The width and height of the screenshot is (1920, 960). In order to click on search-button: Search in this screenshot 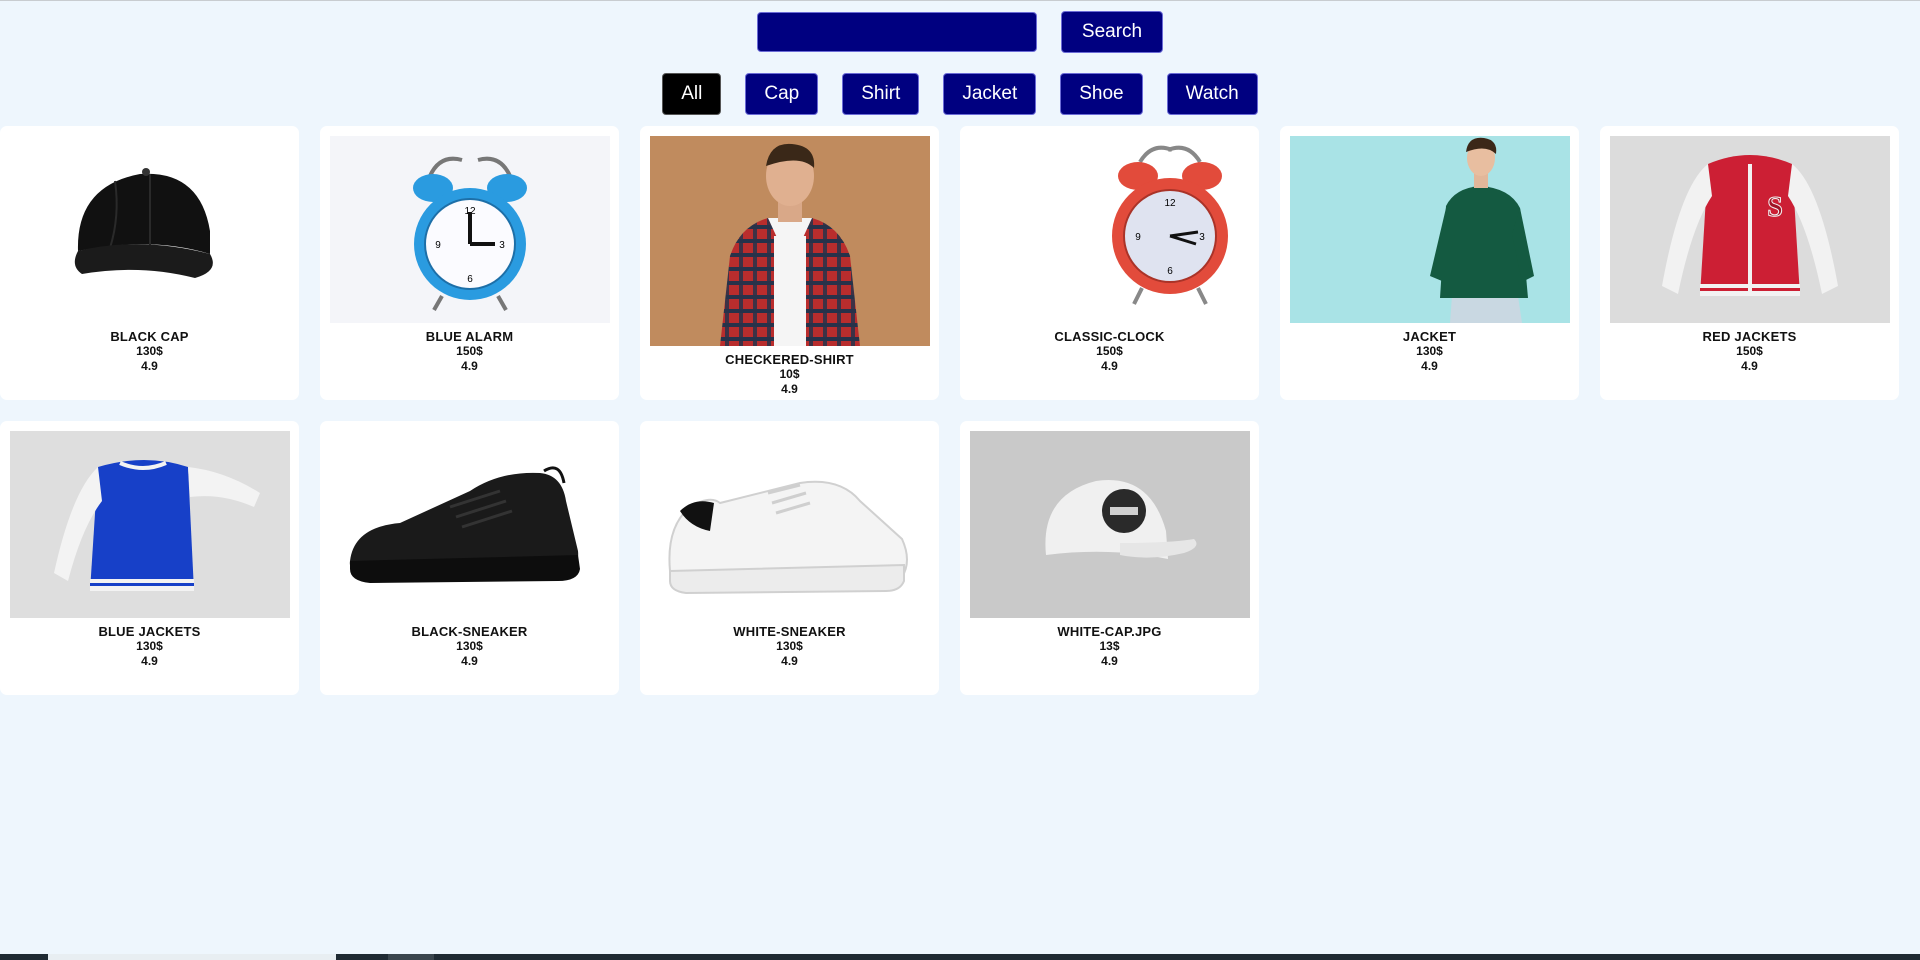, I will do `click(1112, 32)`.